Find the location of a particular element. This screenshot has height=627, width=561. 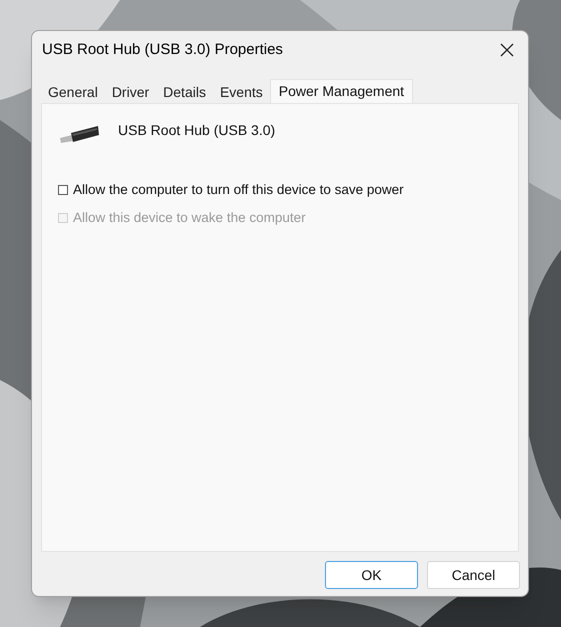

tab: Power Management is located at coordinates (342, 91).